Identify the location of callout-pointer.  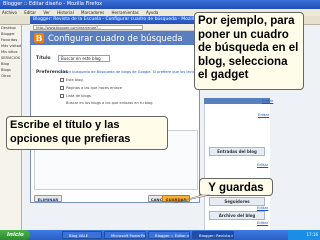
(192, 199).